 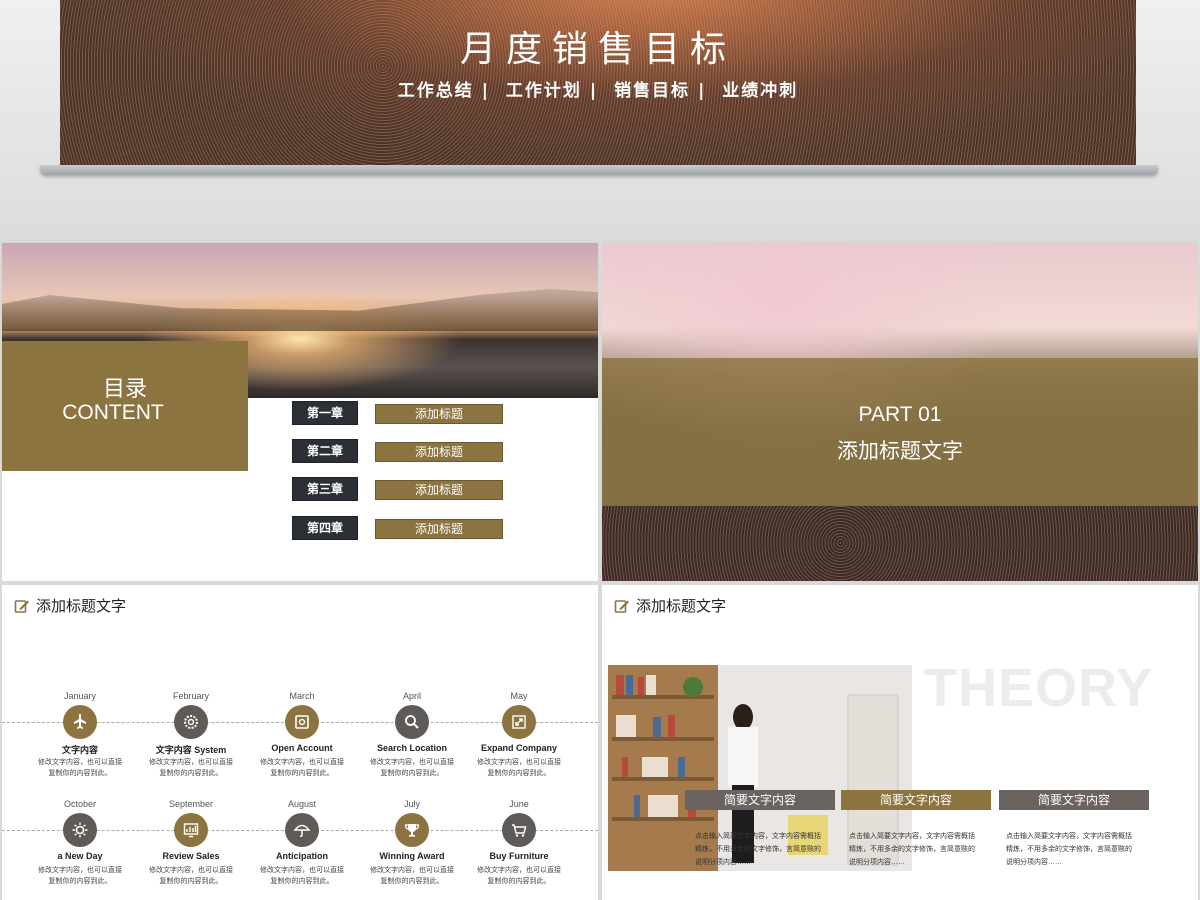 I want to click on timeline-item: June Buy Furniture 修改文字内容，也可以直接 复制你的内容到此。, so click(x=519, y=843).